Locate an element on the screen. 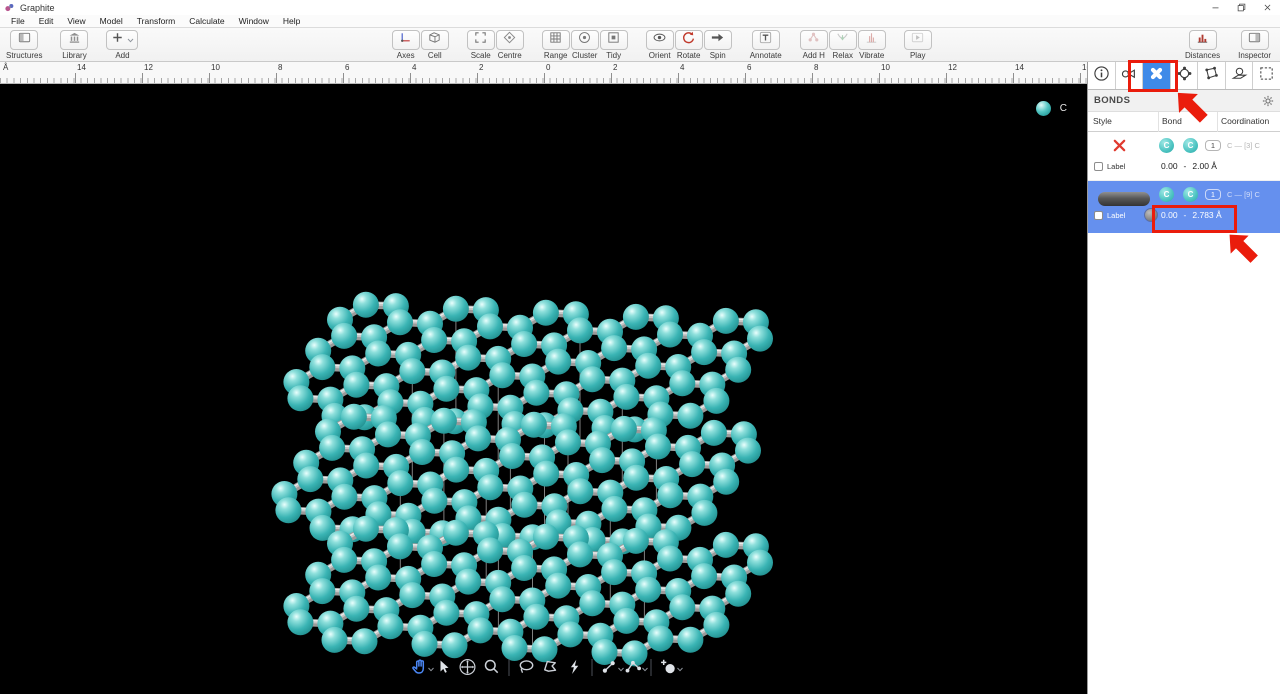  zoom-tool is located at coordinates (491, 667).